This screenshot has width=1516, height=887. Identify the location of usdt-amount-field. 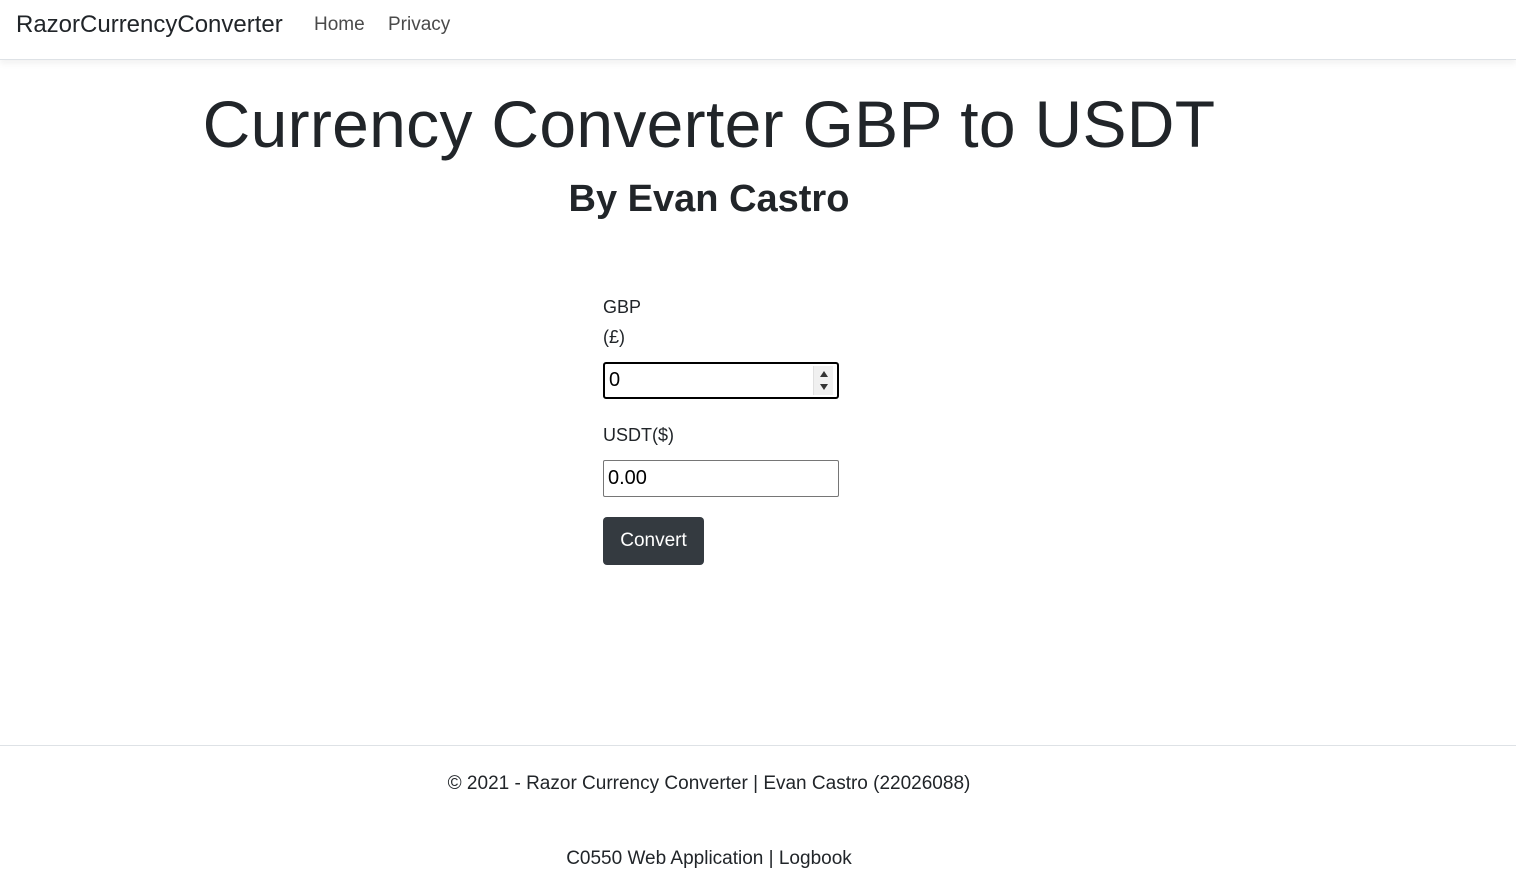
(721, 478).